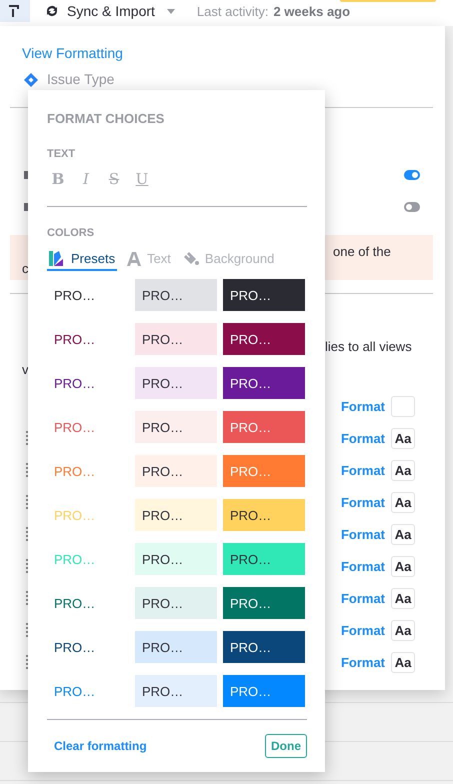 The width and height of the screenshot is (453, 784). Describe the element at coordinates (142, 179) in the screenshot. I see `text-style-button: U` at that location.